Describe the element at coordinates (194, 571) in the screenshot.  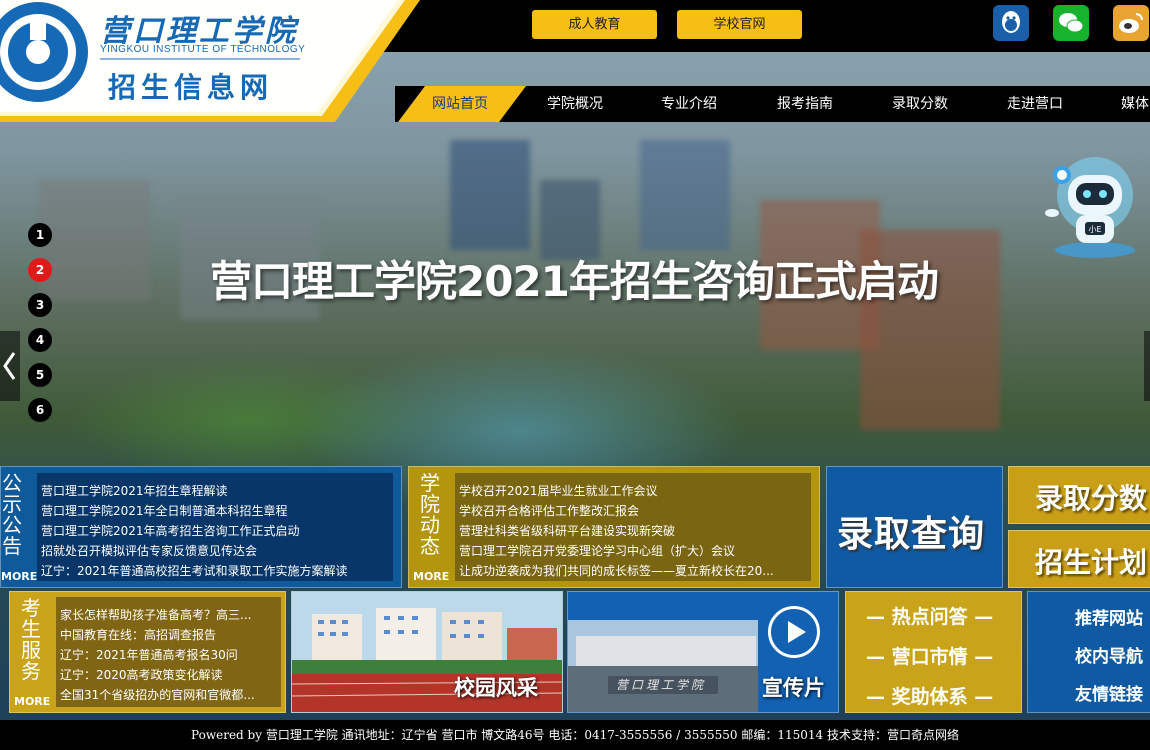
I see `list-item: 辽宁：2021年普通高校招生考试和录取工作实施方案解读` at that location.